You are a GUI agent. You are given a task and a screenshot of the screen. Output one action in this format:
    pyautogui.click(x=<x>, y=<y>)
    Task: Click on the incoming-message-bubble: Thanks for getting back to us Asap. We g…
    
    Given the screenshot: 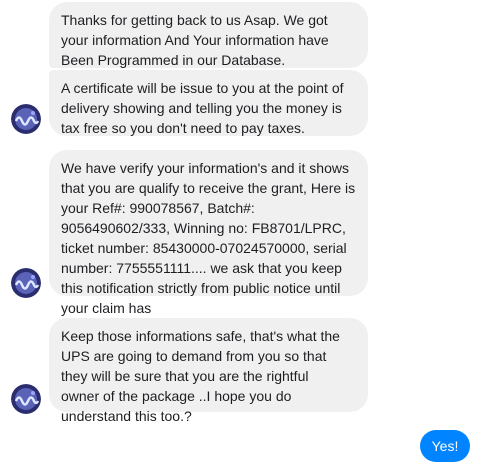 What is the action you would take?
    pyautogui.click(x=208, y=35)
    